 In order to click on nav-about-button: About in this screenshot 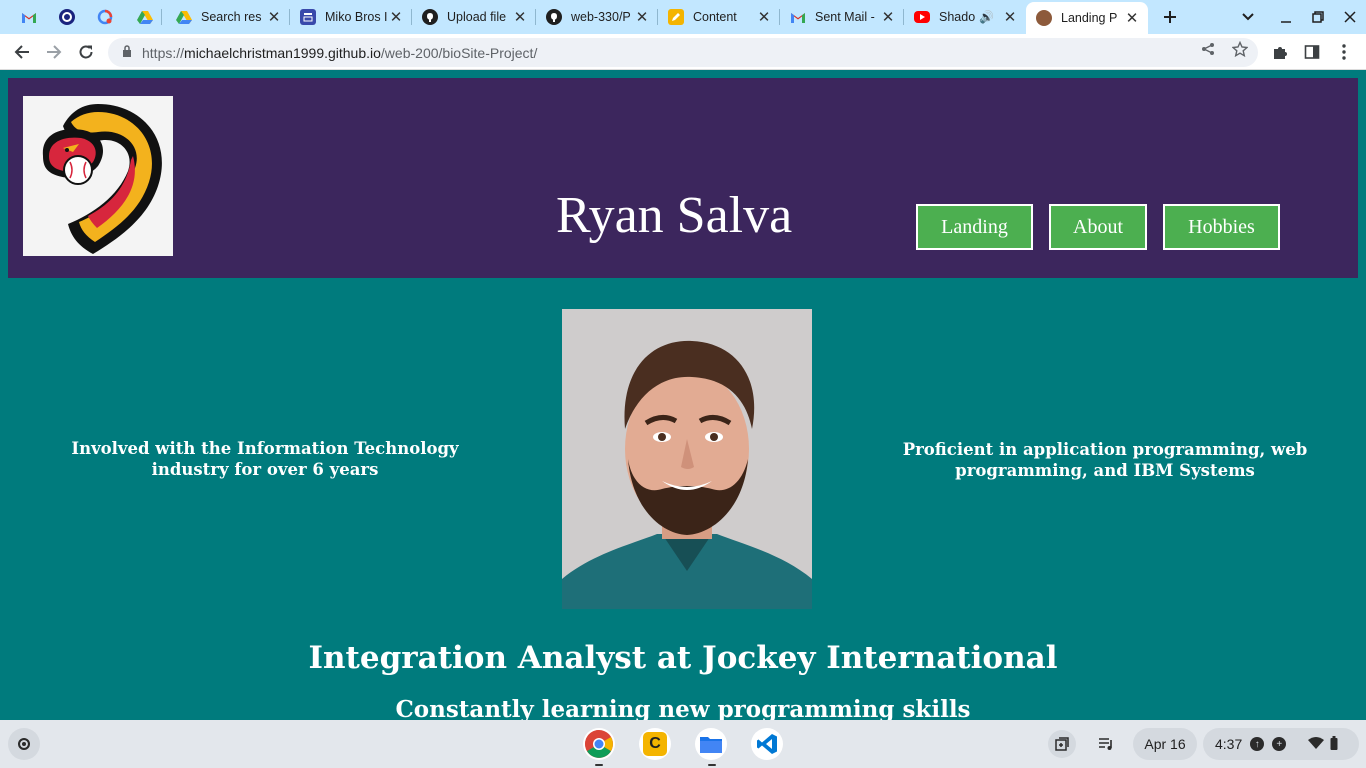, I will do `click(1098, 227)`.